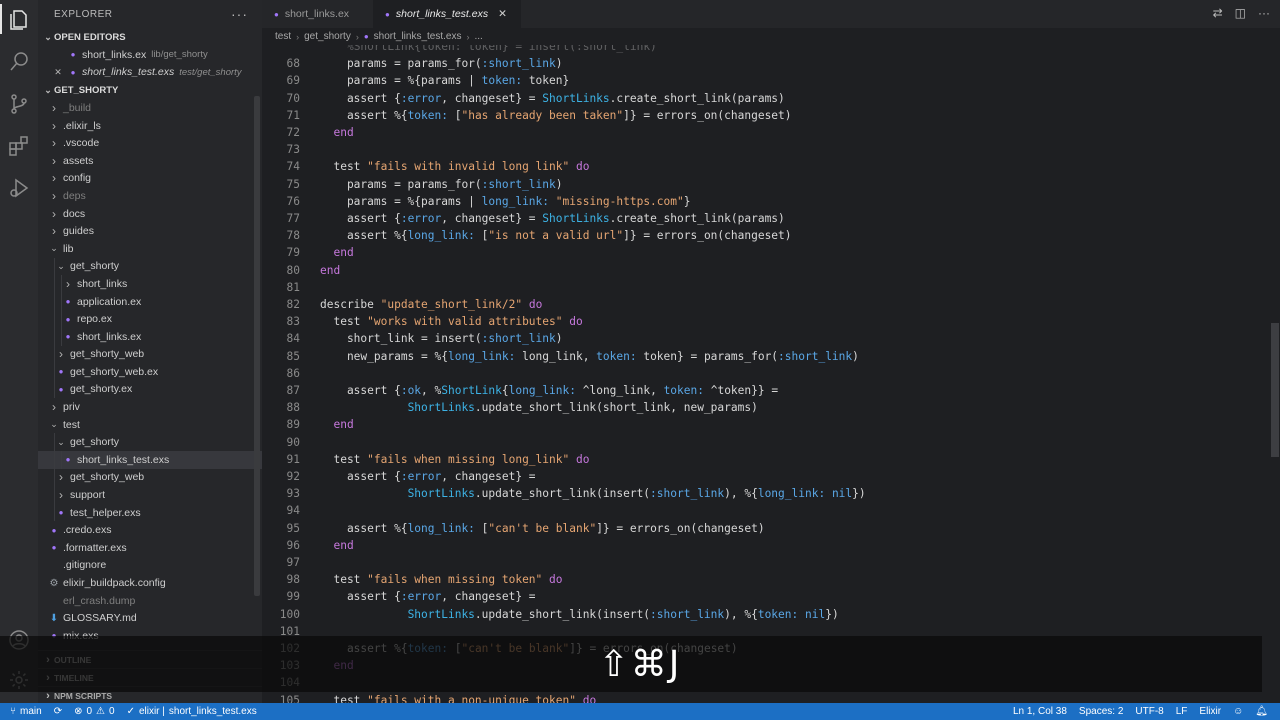 The width and height of the screenshot is (1280, 720). Describe the element at coordinates (150, 512) in the screenshot. I see `tree-item: ● test_helper.exs` at that location.